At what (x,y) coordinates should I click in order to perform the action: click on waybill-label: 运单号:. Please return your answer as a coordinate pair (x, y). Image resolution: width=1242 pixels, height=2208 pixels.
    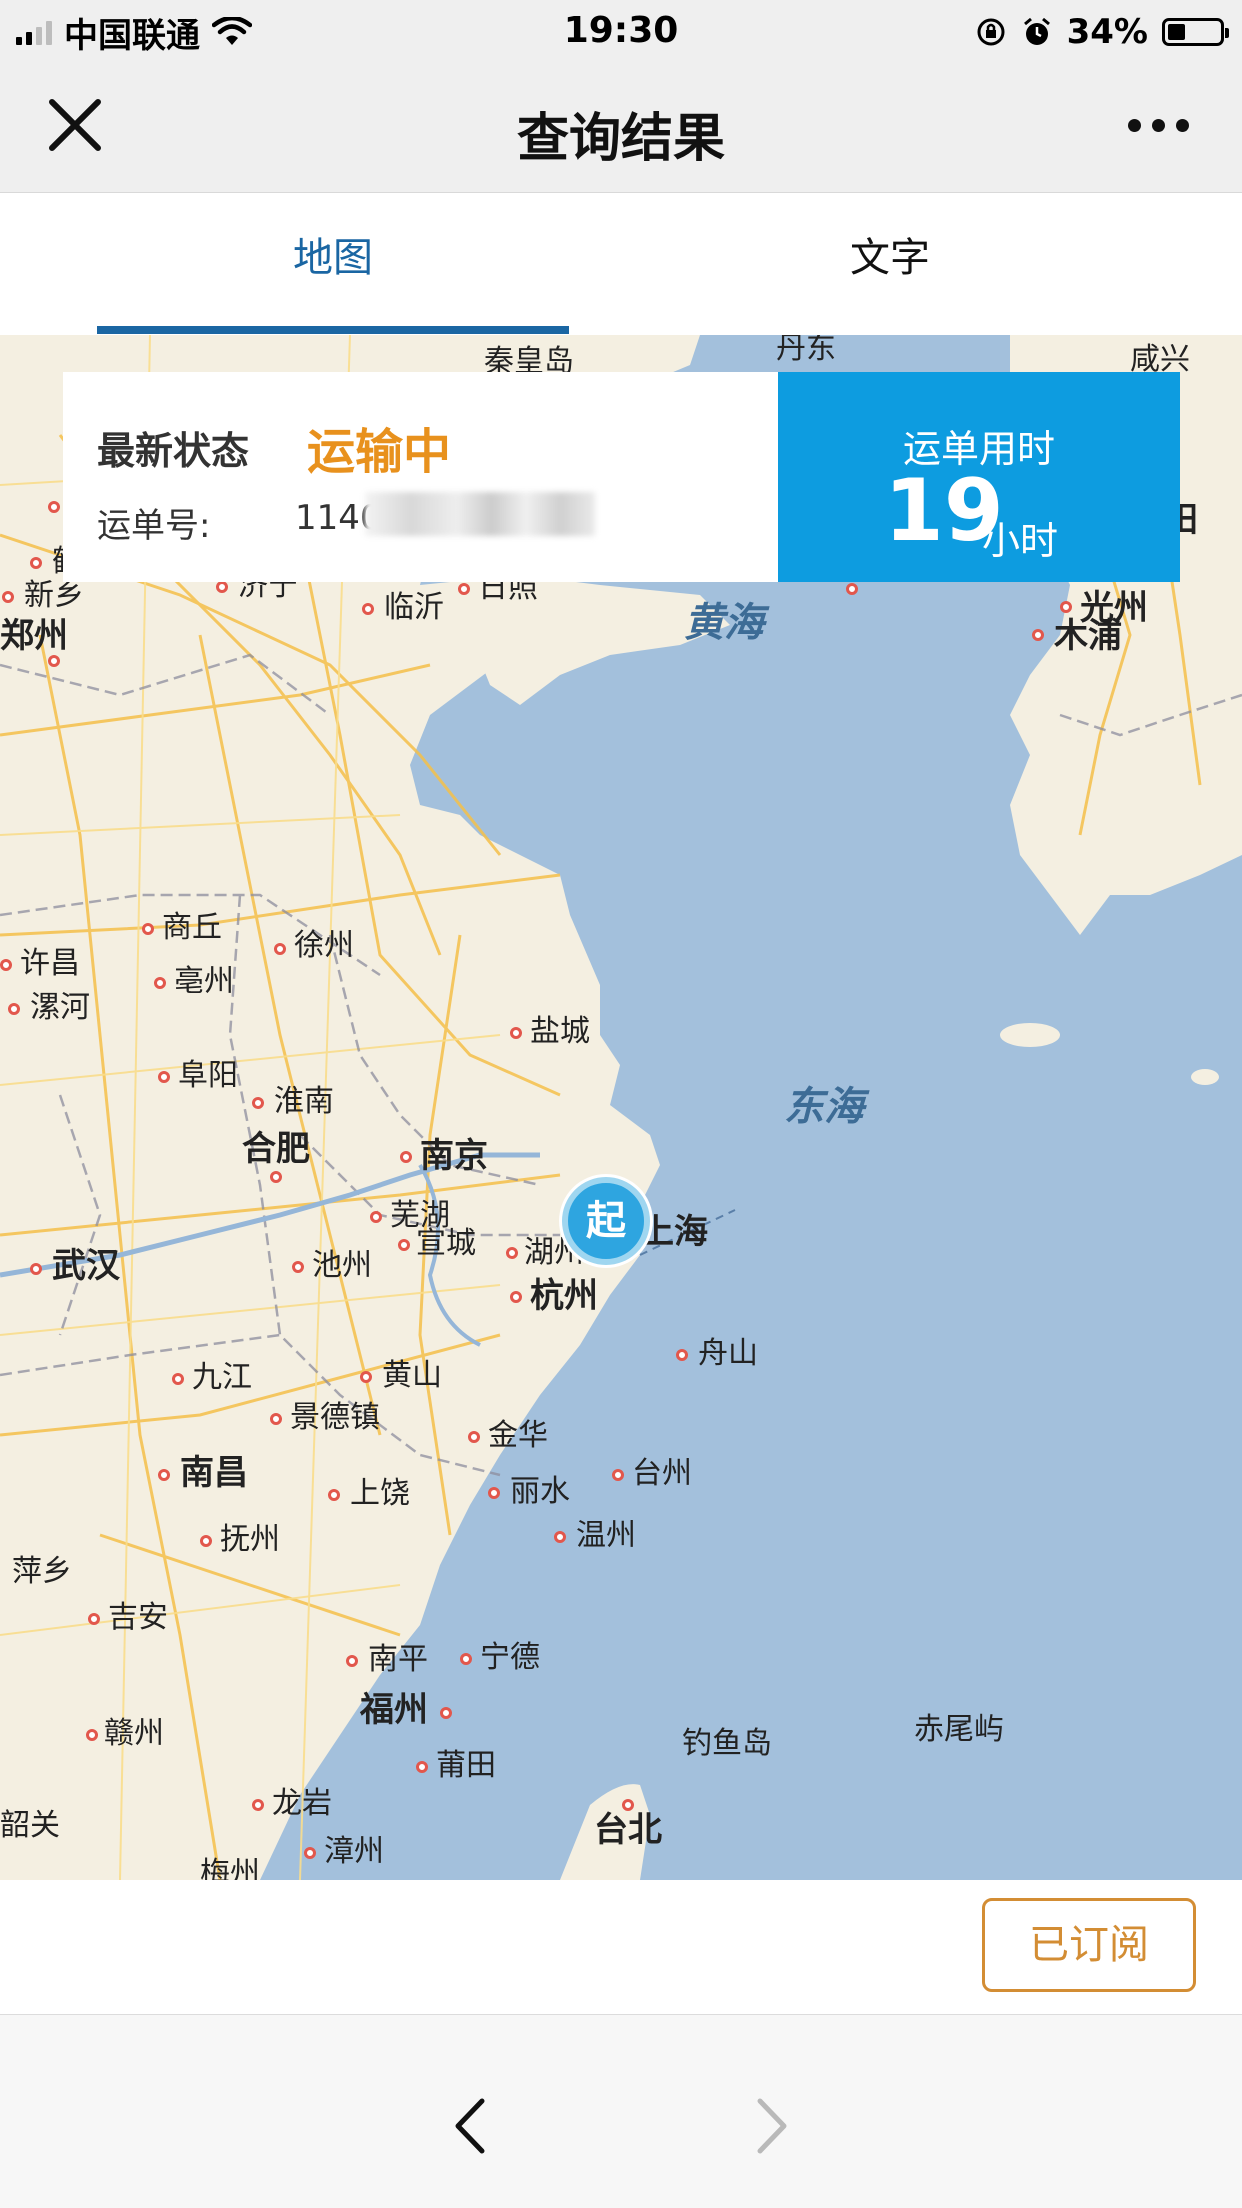
    Looking at the image, I should click on (154, 526).